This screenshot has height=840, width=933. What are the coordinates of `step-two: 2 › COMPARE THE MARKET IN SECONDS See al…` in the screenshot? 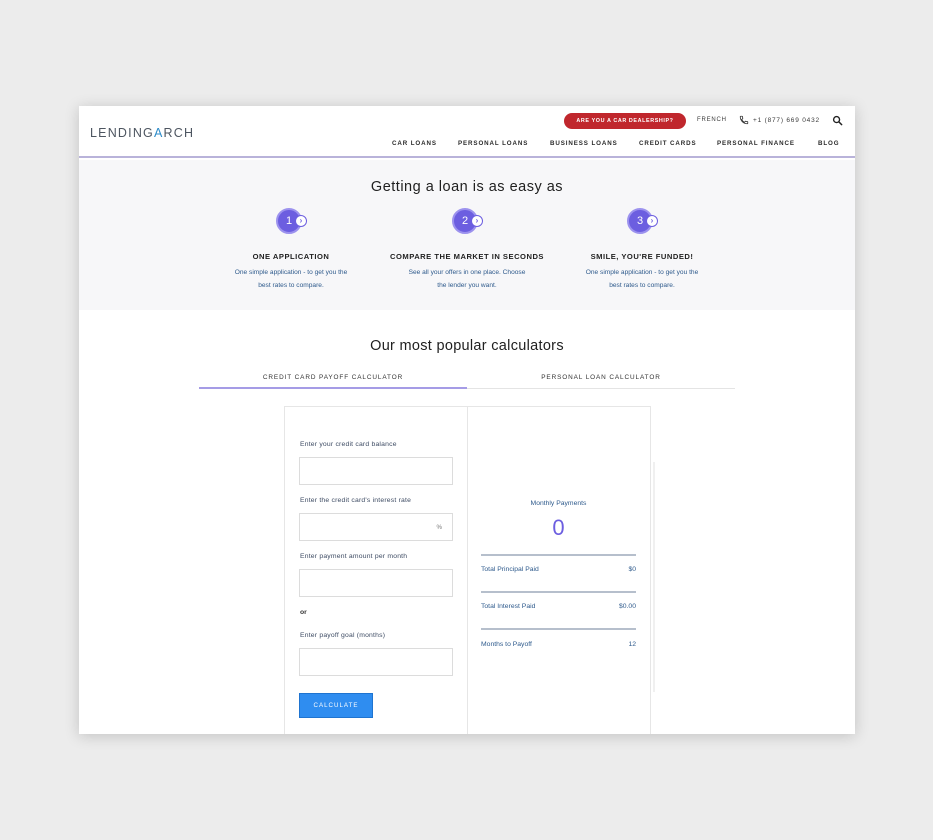 It's located at (467, 250).